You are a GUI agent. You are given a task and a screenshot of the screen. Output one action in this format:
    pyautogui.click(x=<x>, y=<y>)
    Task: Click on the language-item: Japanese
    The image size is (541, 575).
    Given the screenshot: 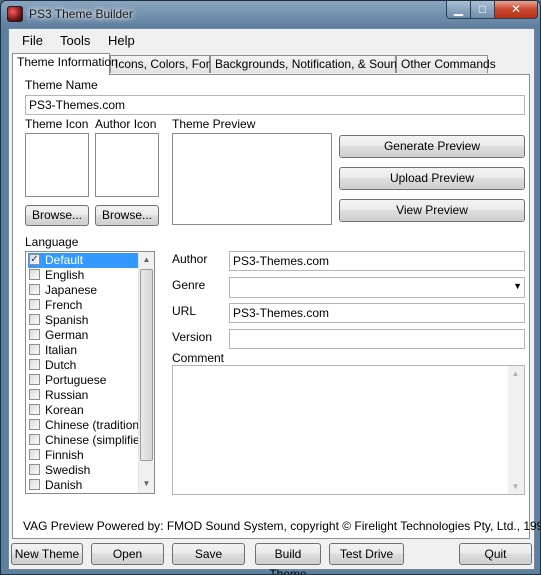 What is the action you would take?
    pyautogui.click(x=84, y=290)
    